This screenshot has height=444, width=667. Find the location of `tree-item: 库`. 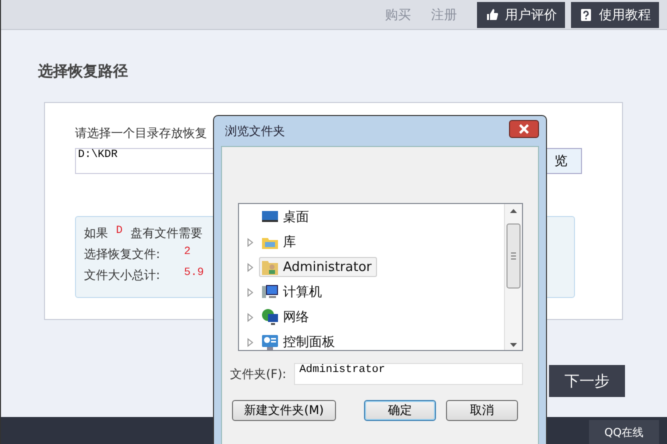

tree-item: 库 is located at coordinates (280, 242).